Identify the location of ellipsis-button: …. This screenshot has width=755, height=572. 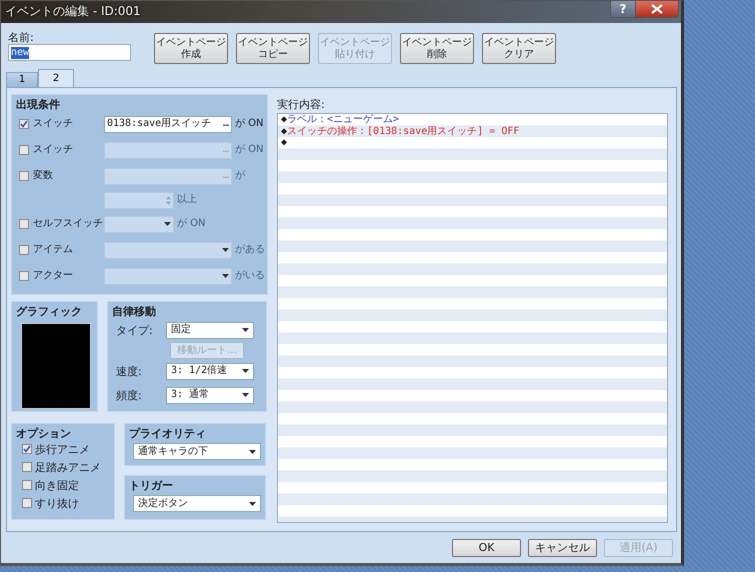
(225, 124).